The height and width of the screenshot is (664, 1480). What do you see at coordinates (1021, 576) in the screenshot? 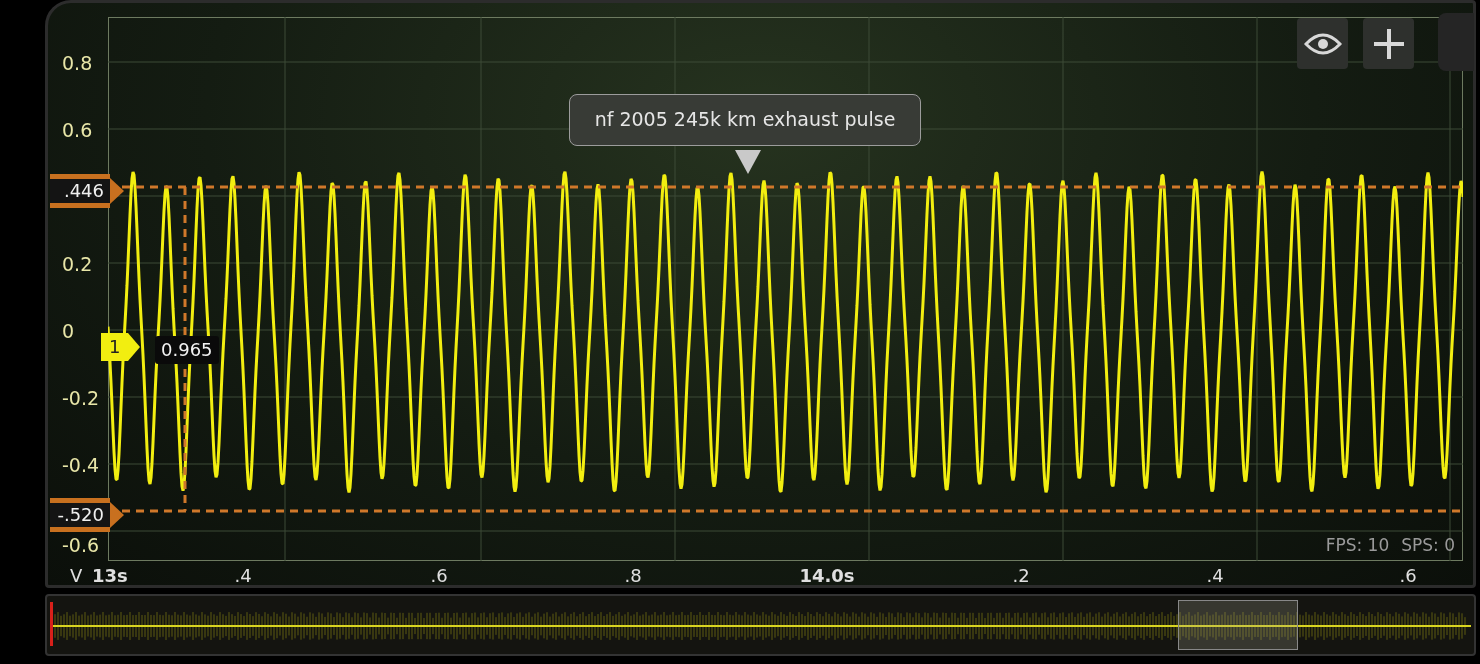
I see `axis-label: .2` at bounding box center [1021, 576].